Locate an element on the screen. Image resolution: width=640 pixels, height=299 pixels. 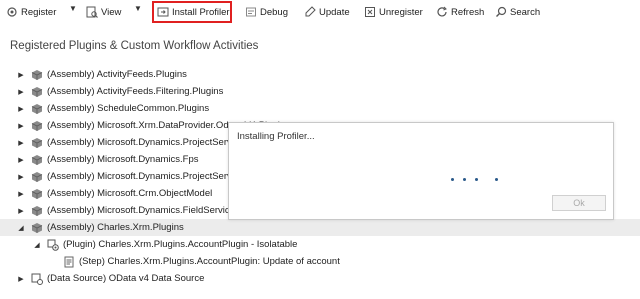
loading-spinner is located at coordinates (474, 179).